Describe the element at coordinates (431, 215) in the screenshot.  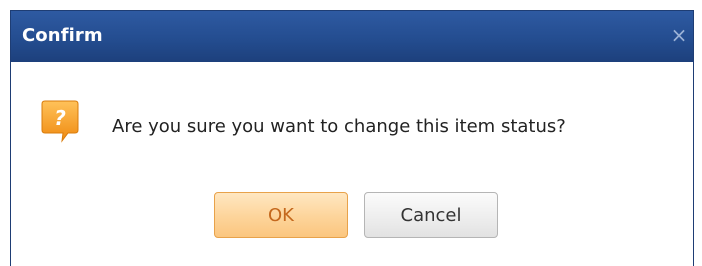
I see `cancel-button: Cancel` at that location.